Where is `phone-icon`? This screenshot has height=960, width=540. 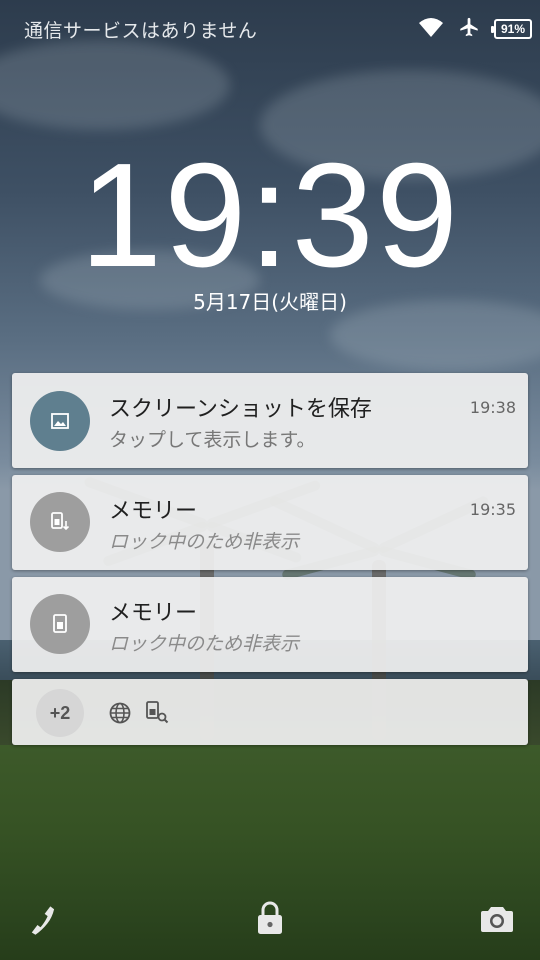 phone-icon is located at coordinates (42, 921).